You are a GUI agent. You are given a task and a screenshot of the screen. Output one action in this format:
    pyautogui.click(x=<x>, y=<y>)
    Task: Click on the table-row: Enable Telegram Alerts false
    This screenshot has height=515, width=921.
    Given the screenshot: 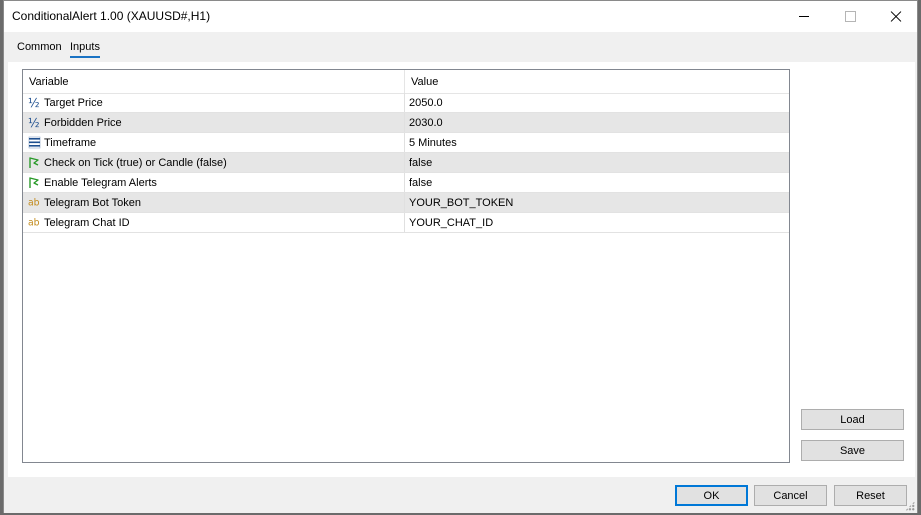 What is the action you would take?
    pyautogui.click(x=406, y=183)
    